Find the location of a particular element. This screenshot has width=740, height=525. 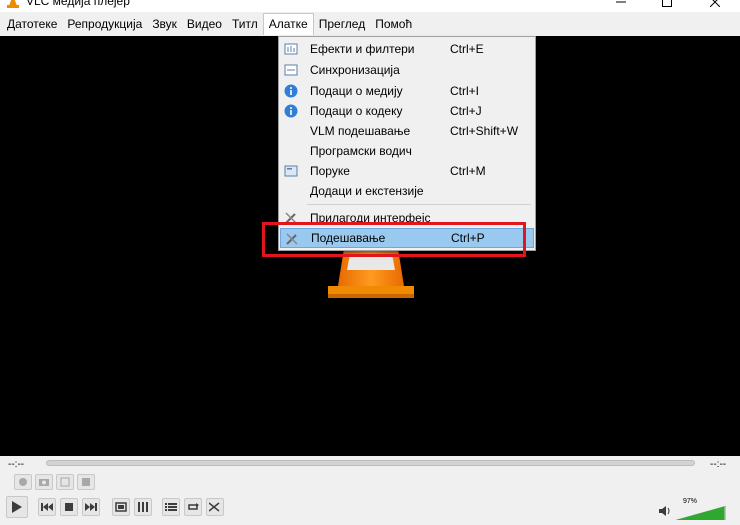

minimize-button is located at coordinates (621, 6).